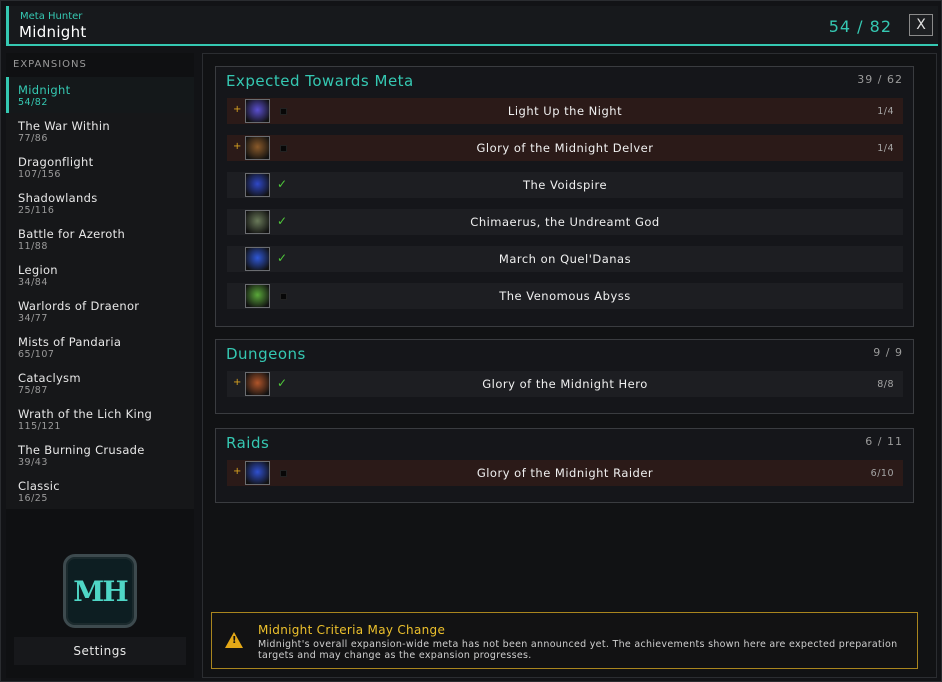  Describe the element at coordinates (36, 354) in the screenshot. I see `sidebar-item-progress: 65/107` at that location.